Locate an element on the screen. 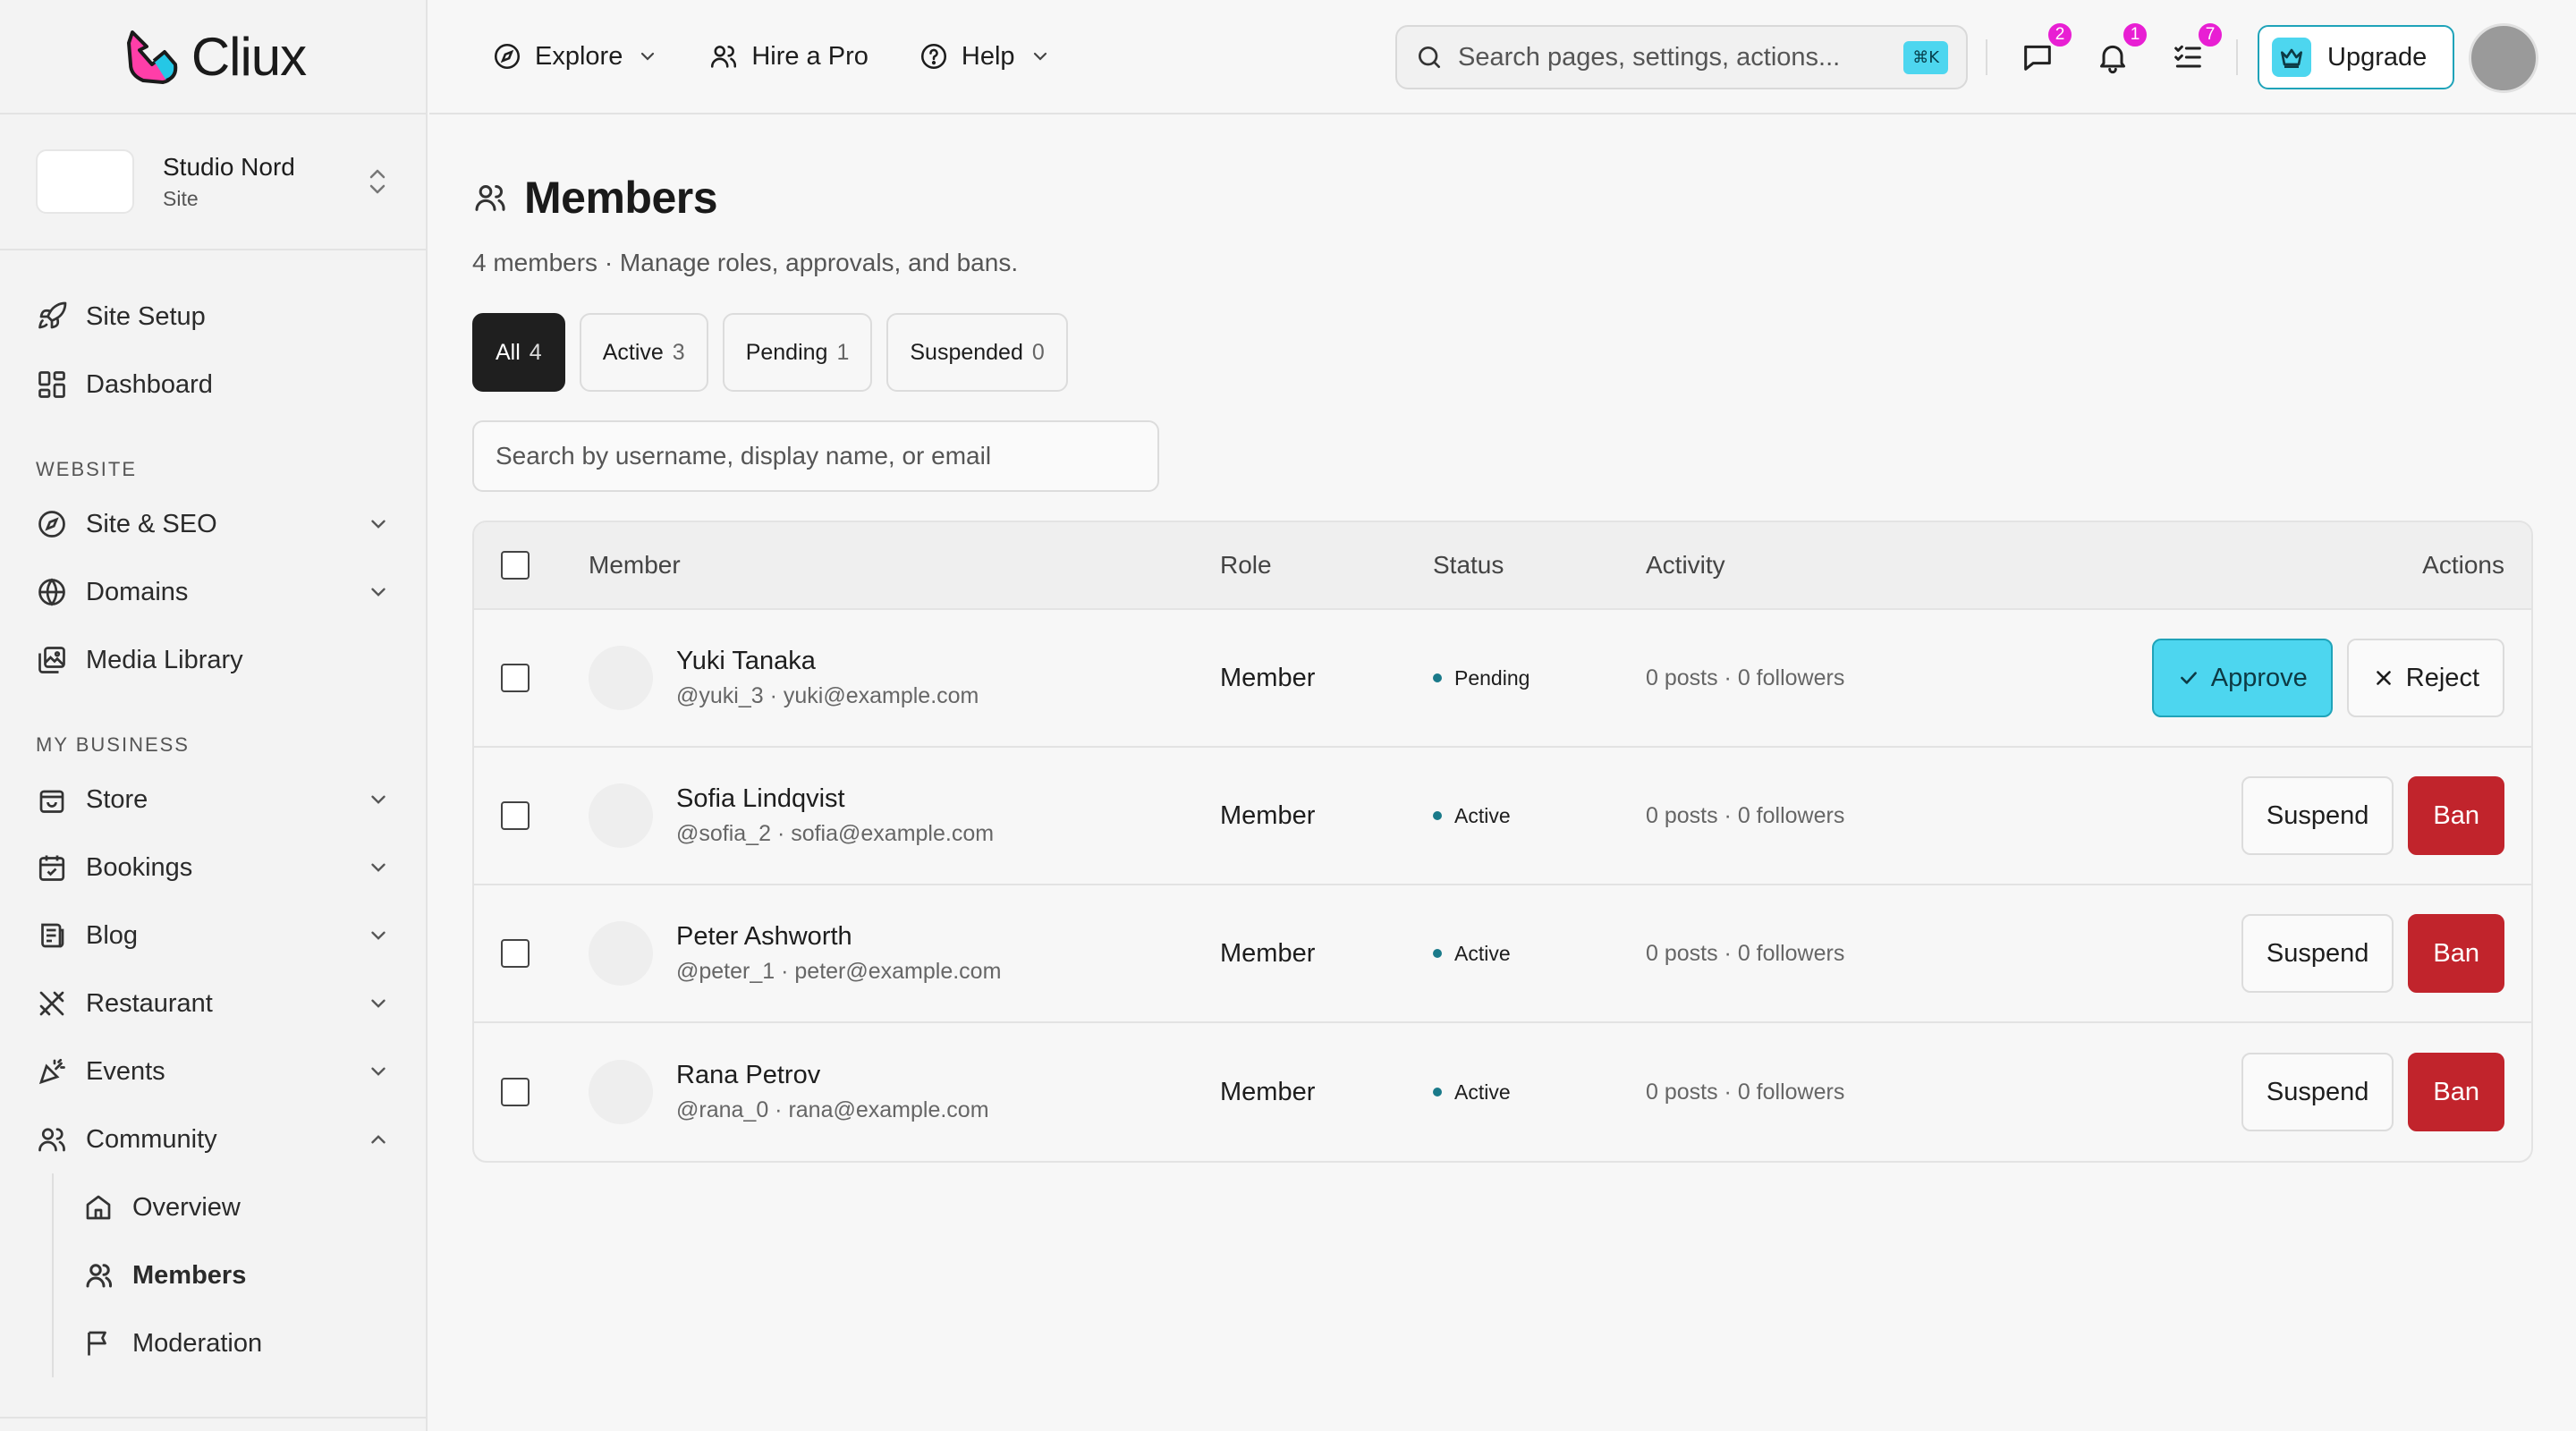  check-icon is located at coordinates (2194, 678).